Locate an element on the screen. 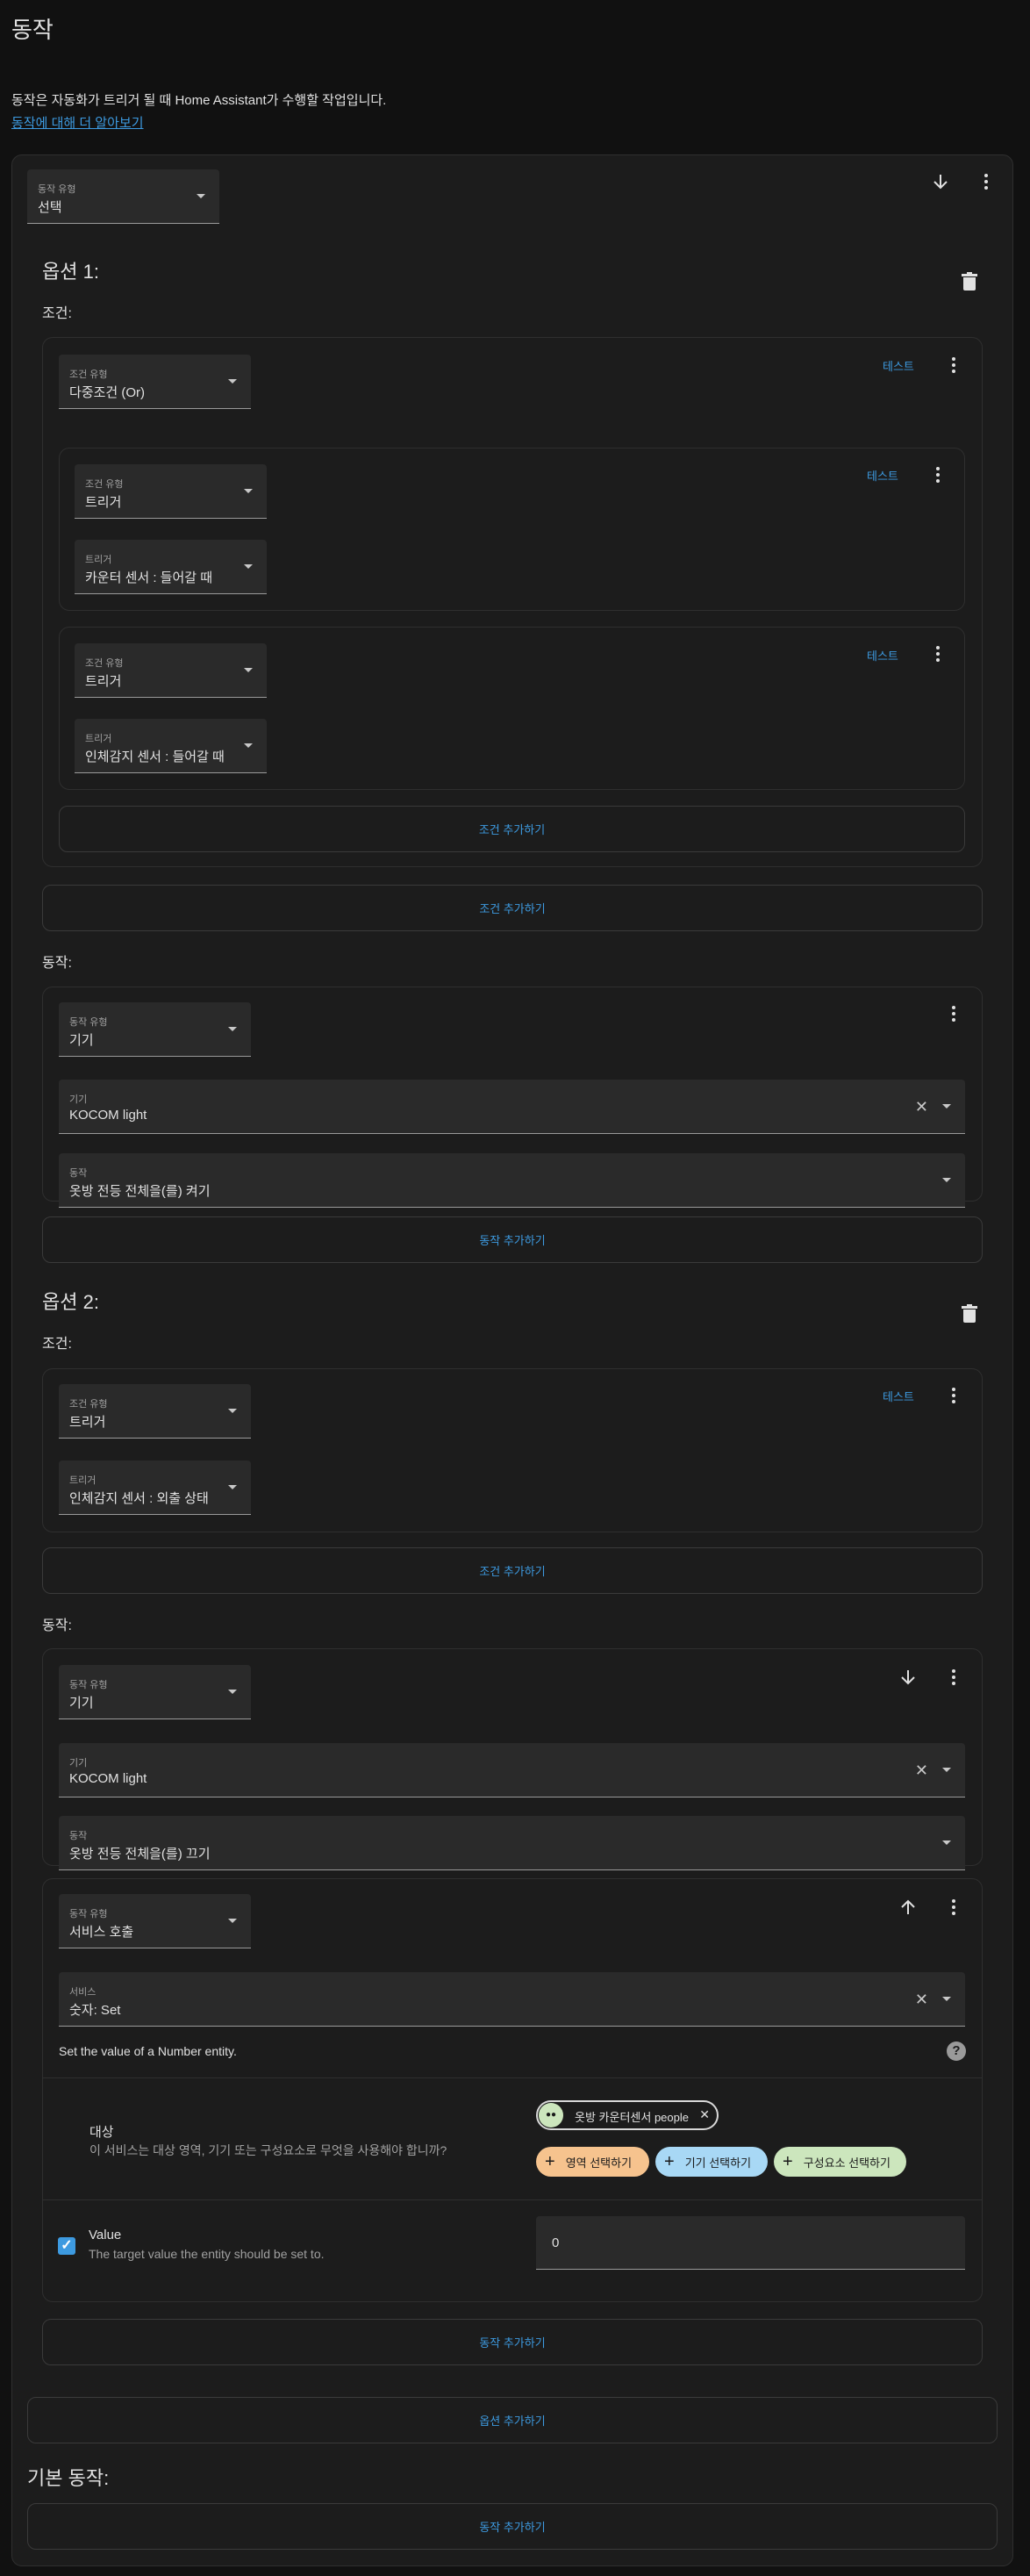  service-value: 숫자: Set is located at coordinates (95, 2010).